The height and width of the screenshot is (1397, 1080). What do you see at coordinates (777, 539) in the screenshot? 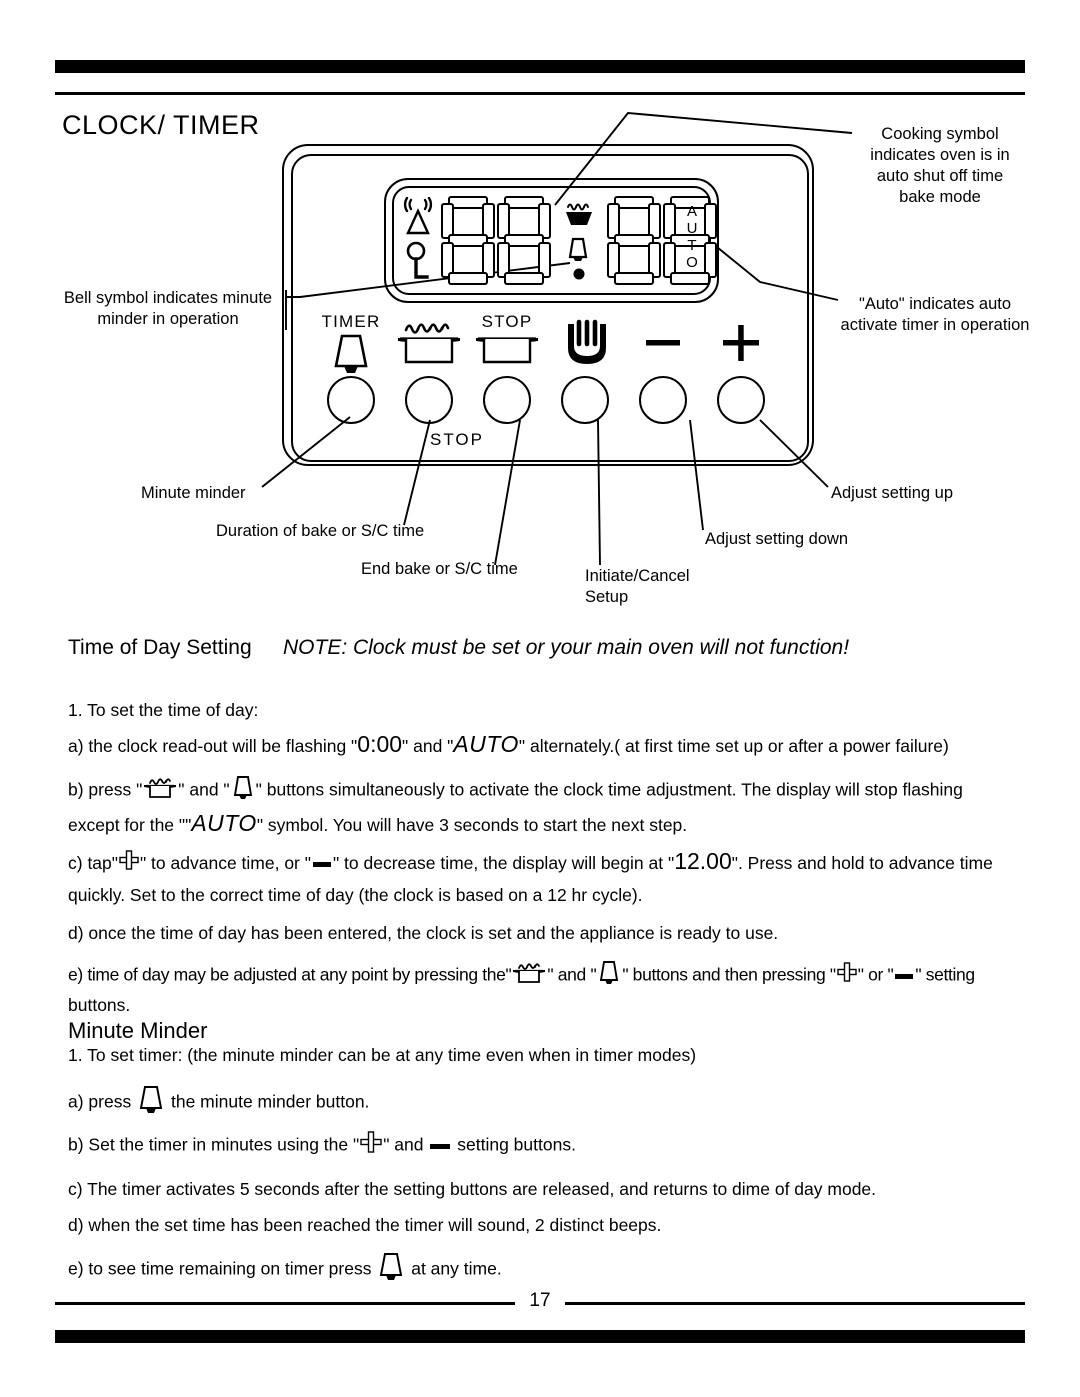
I see `callout-adjust-down: Adjust setting down` at bounding box center [777, 539].